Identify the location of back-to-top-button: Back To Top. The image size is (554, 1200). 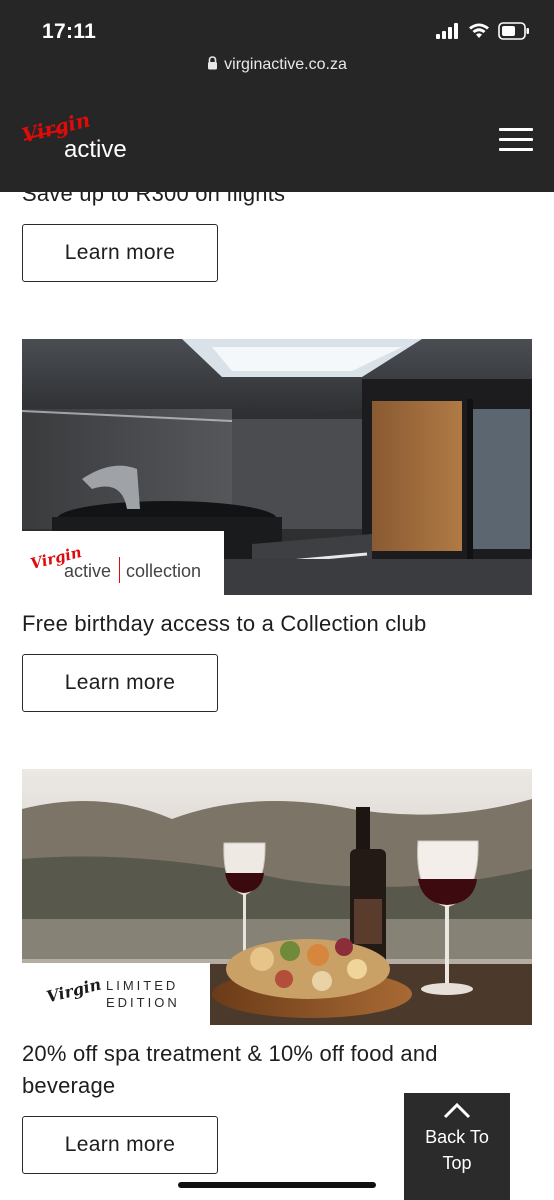
(457, 1146).